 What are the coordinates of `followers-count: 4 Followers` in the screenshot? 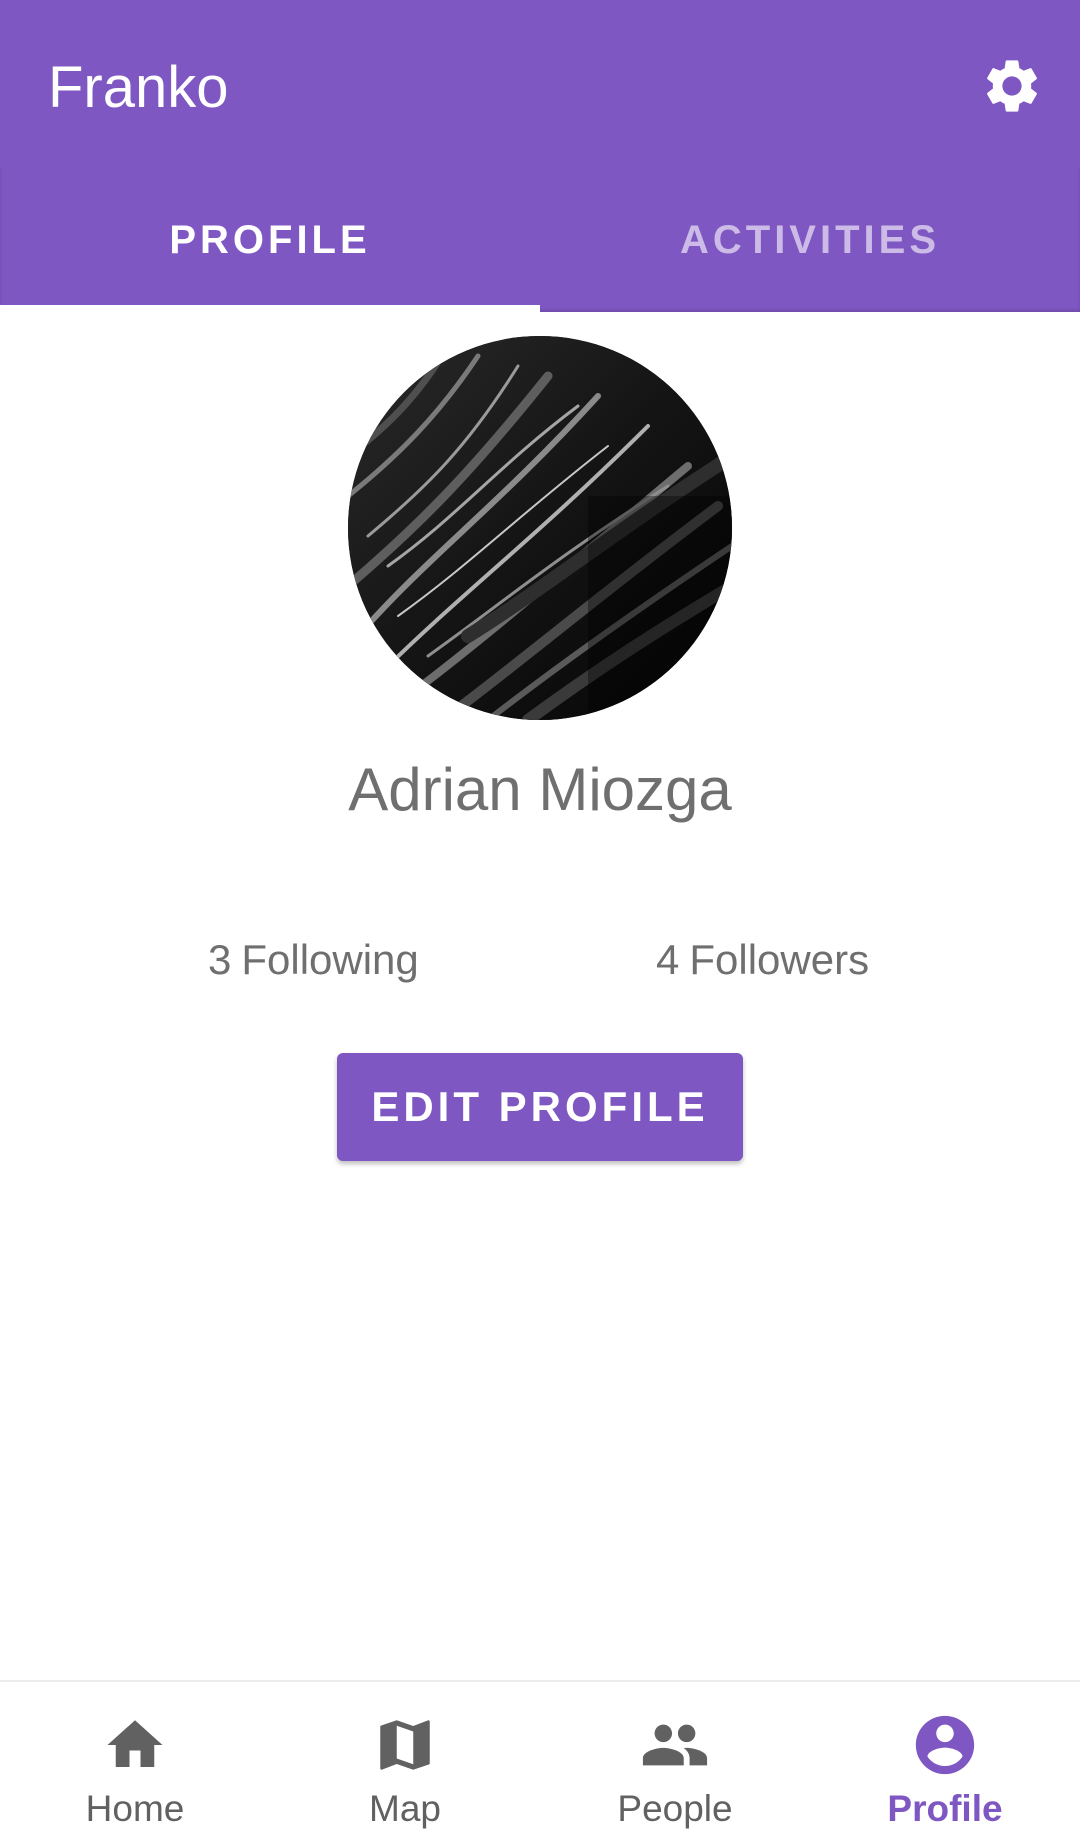 It's located at (762, 960).